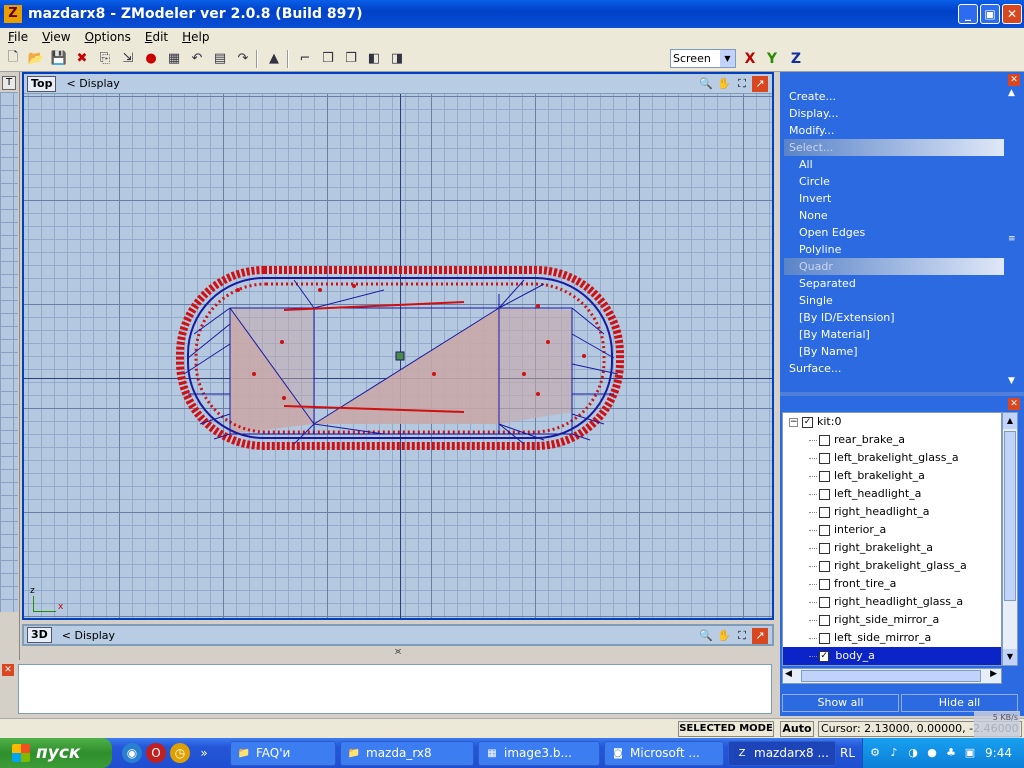 The width and height of the screenshot is (1024, 768). What do you see at coordinates (970, 753) in the screenshot?
I see `tray-antivirus-icon: ▣` at bounding box center [970, 753].